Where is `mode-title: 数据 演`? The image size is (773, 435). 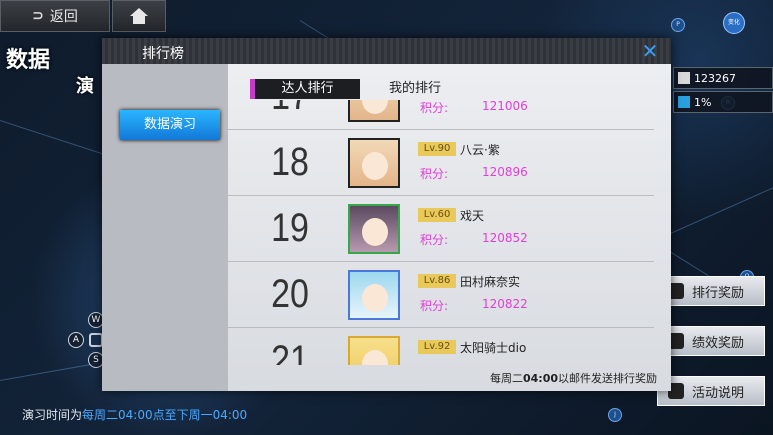 mode-title: 数据 演 is located at coordinates (50, 72).